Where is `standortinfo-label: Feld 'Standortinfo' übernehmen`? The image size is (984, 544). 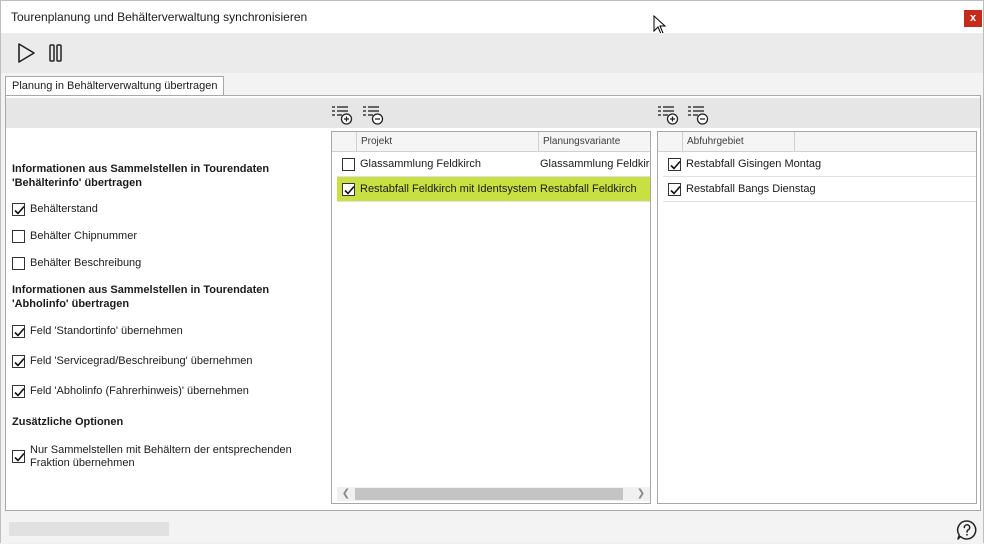
standortinfo-label: Feld 'Standortinfo' übernehmen is located at coordinates (106, 331).